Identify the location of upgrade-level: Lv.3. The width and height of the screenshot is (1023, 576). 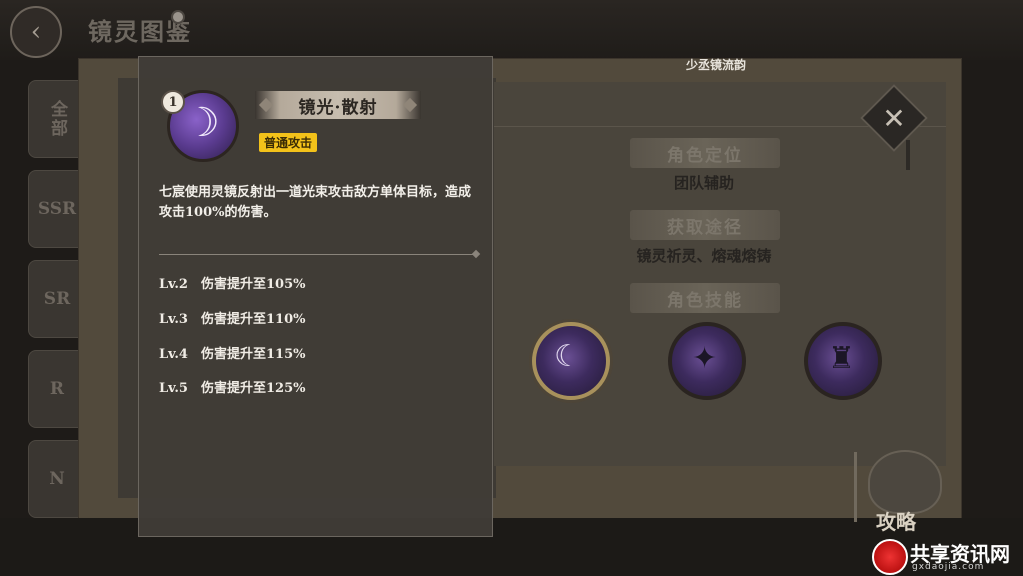
(173, 319).